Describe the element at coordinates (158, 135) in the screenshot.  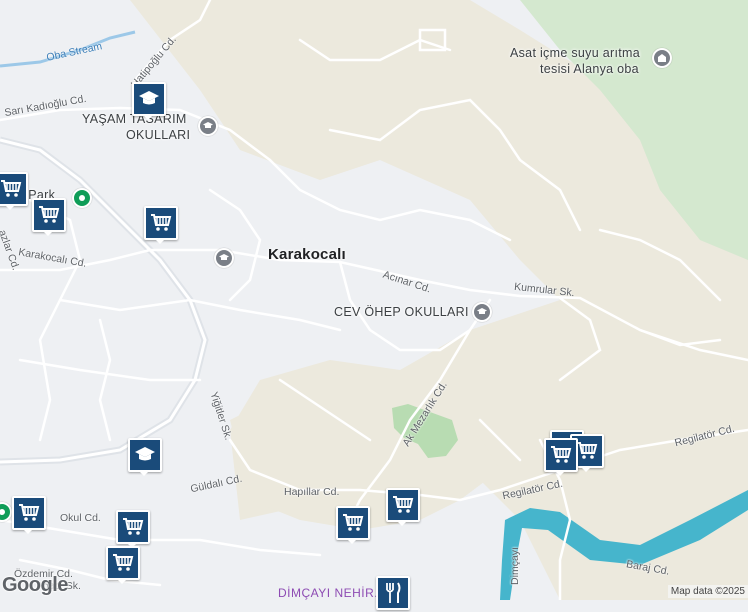
I see `yasam-school-label-line2: OKULLARI` at that location.